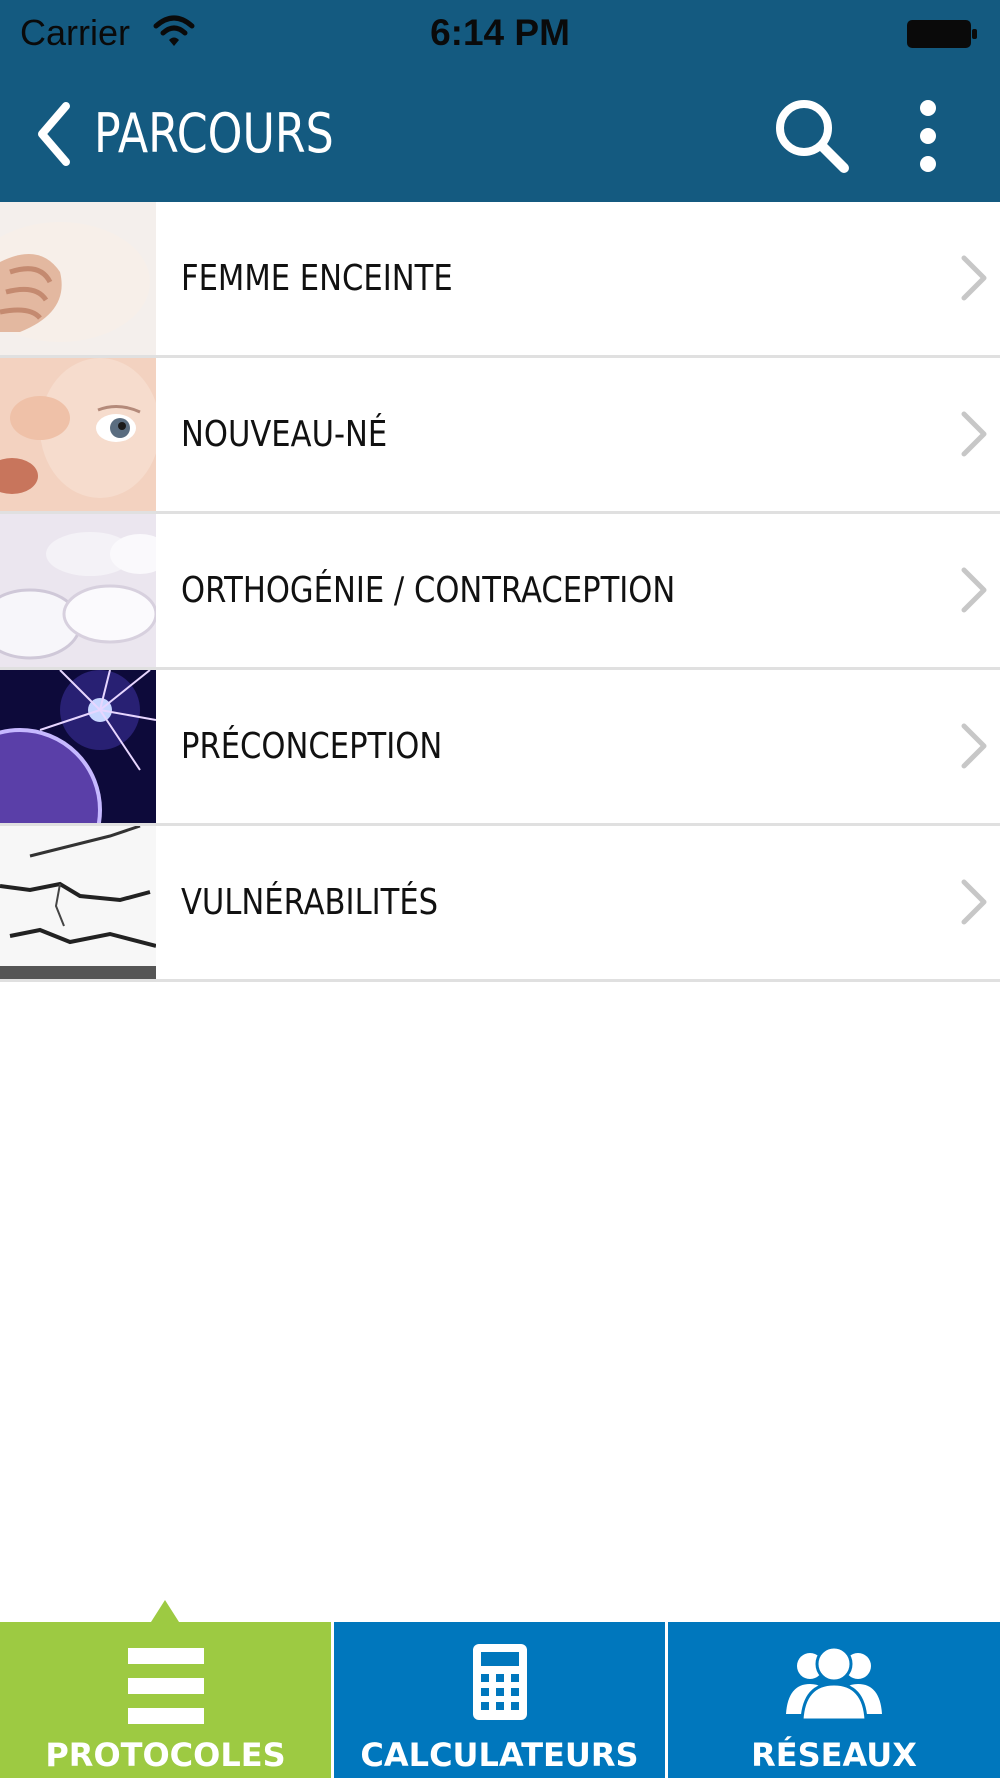 This screenshot has width=1000, height=1778. I want to click on tab-bar: PROTOCOLES CALCULATEURS RÉSEAUX, so click(500, 1700).